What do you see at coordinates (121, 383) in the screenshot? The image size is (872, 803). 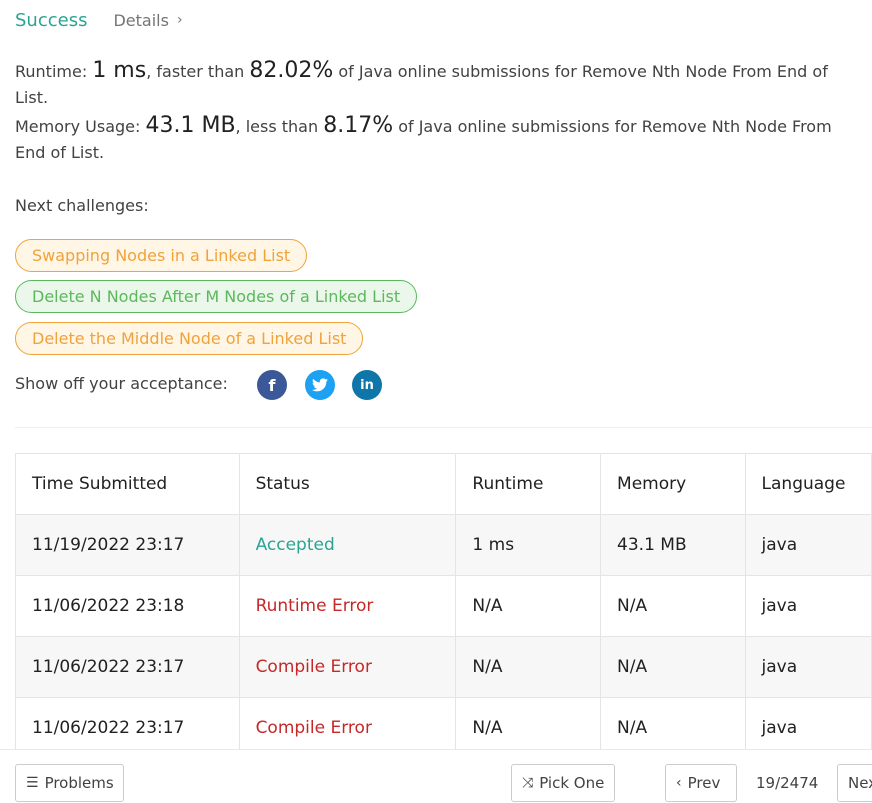 I see `share-label: Show off your acceptance:` at bounding box center [121, 383].